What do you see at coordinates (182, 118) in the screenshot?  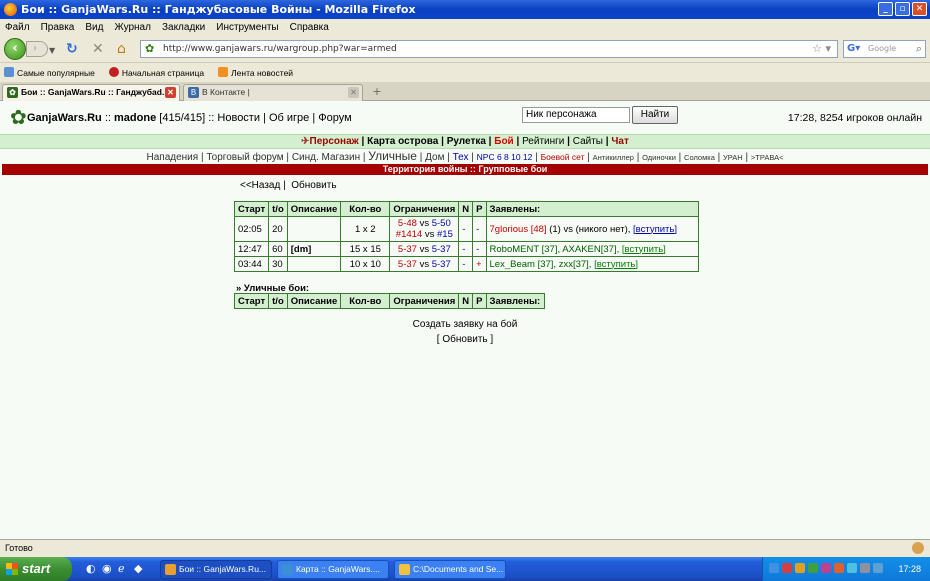 I see `user-level: [415/415]` at bounding box center [182, 118].